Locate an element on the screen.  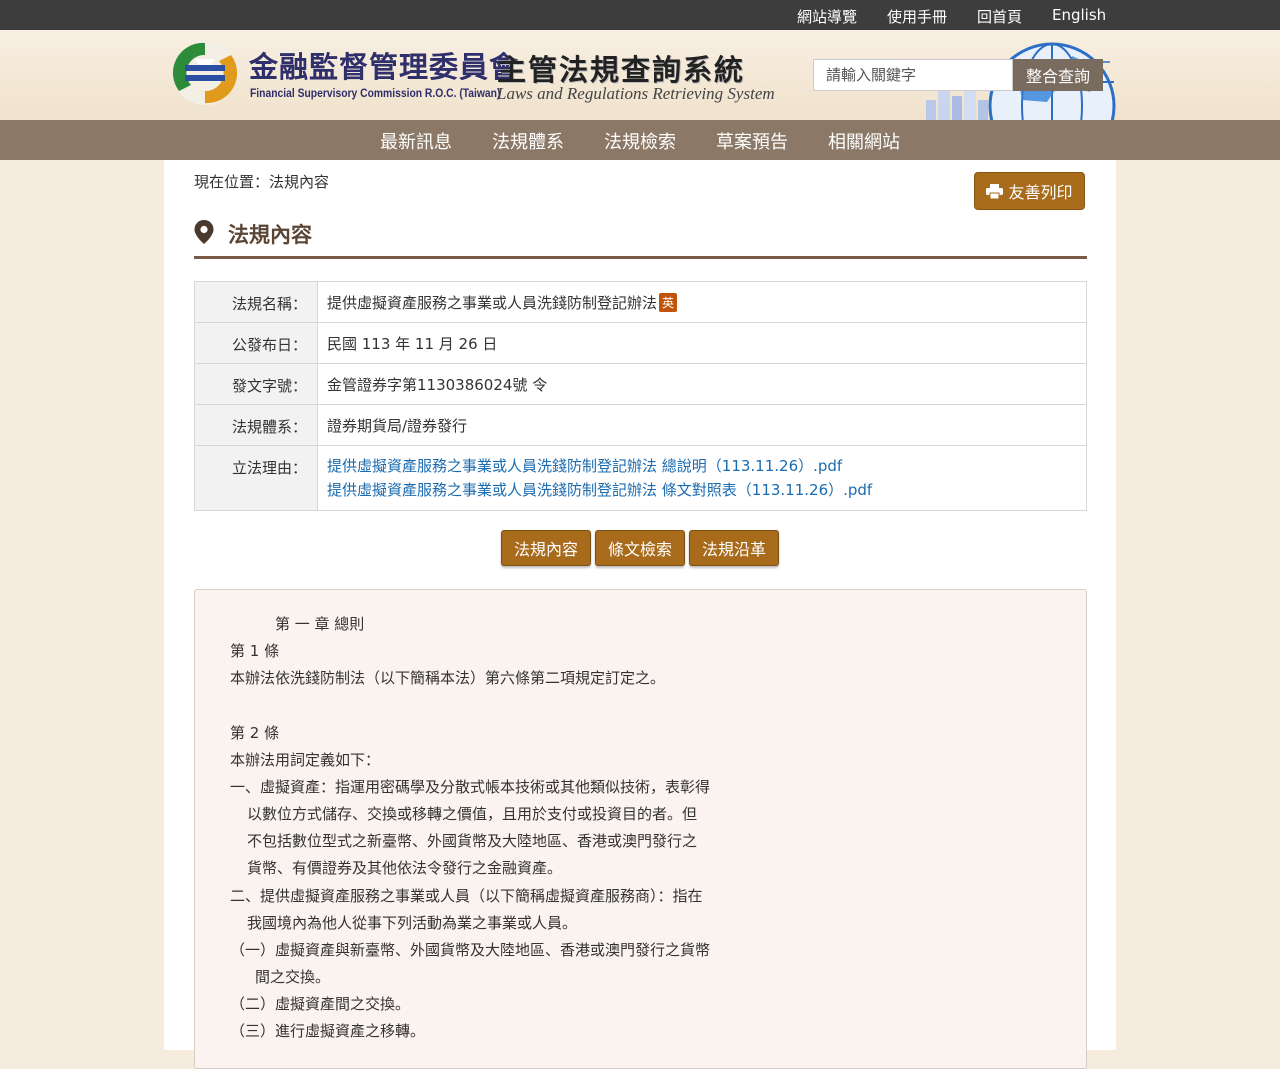
article-text: 間之交換。 is located at coordinates (293, 977).